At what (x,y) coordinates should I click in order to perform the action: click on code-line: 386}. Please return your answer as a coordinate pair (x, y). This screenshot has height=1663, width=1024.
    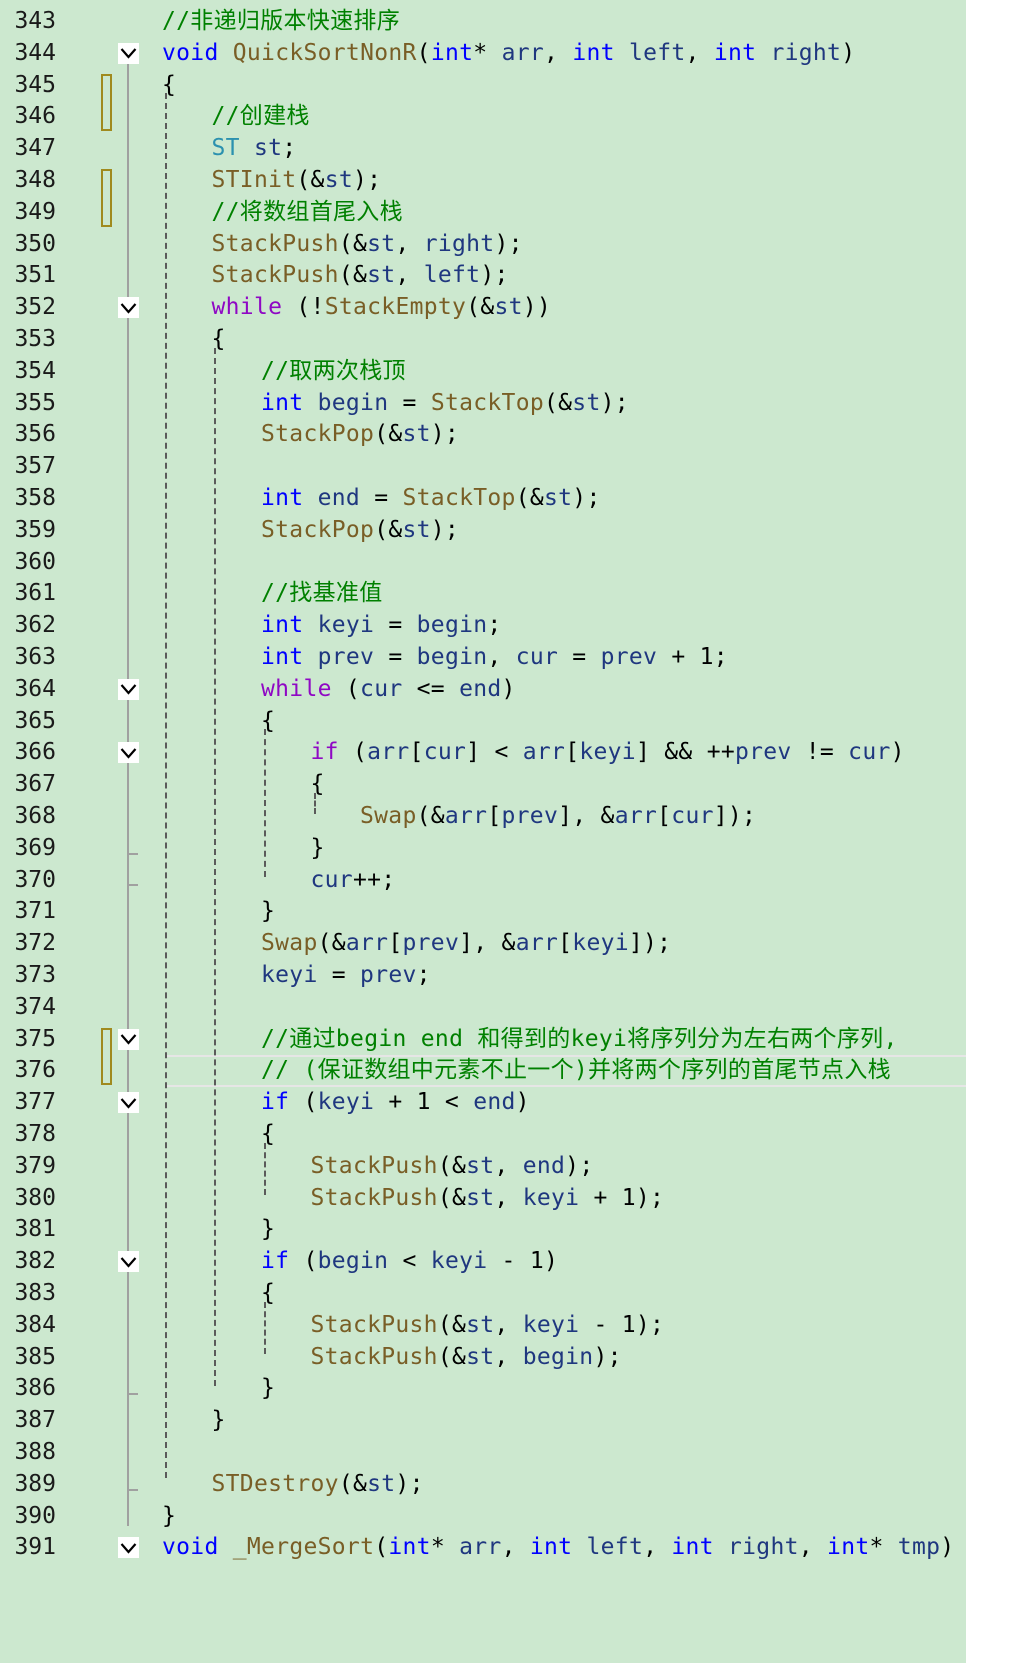
    Looking at the image, I should click on (483, 1389).